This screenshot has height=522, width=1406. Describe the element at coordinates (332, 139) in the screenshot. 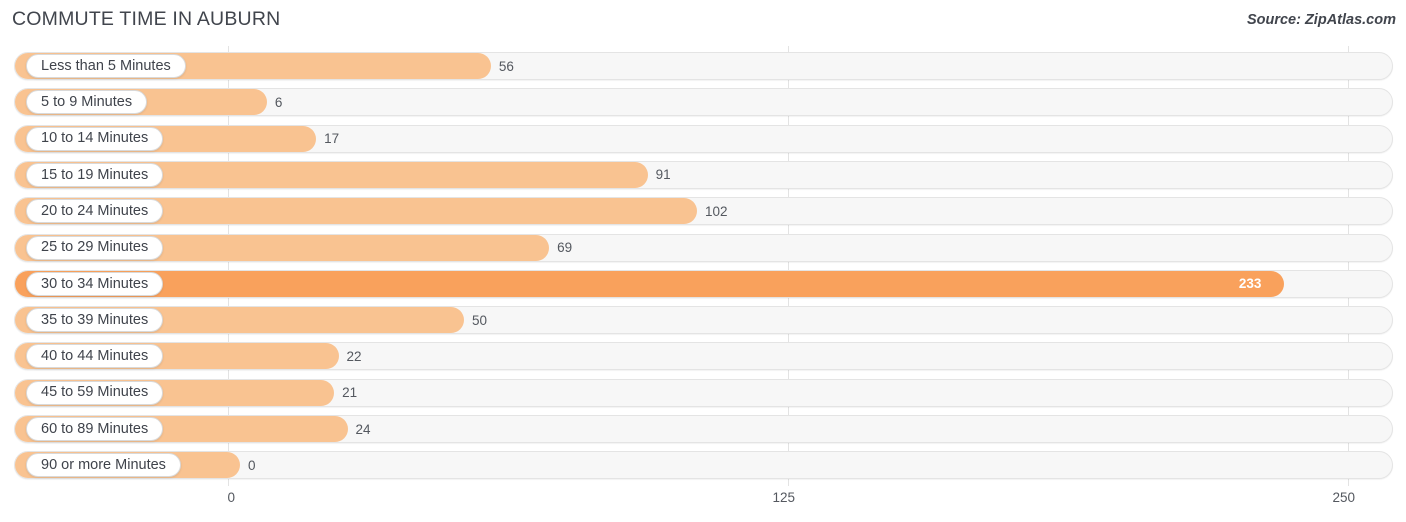

I see `bar-value-label: 17` at that location.